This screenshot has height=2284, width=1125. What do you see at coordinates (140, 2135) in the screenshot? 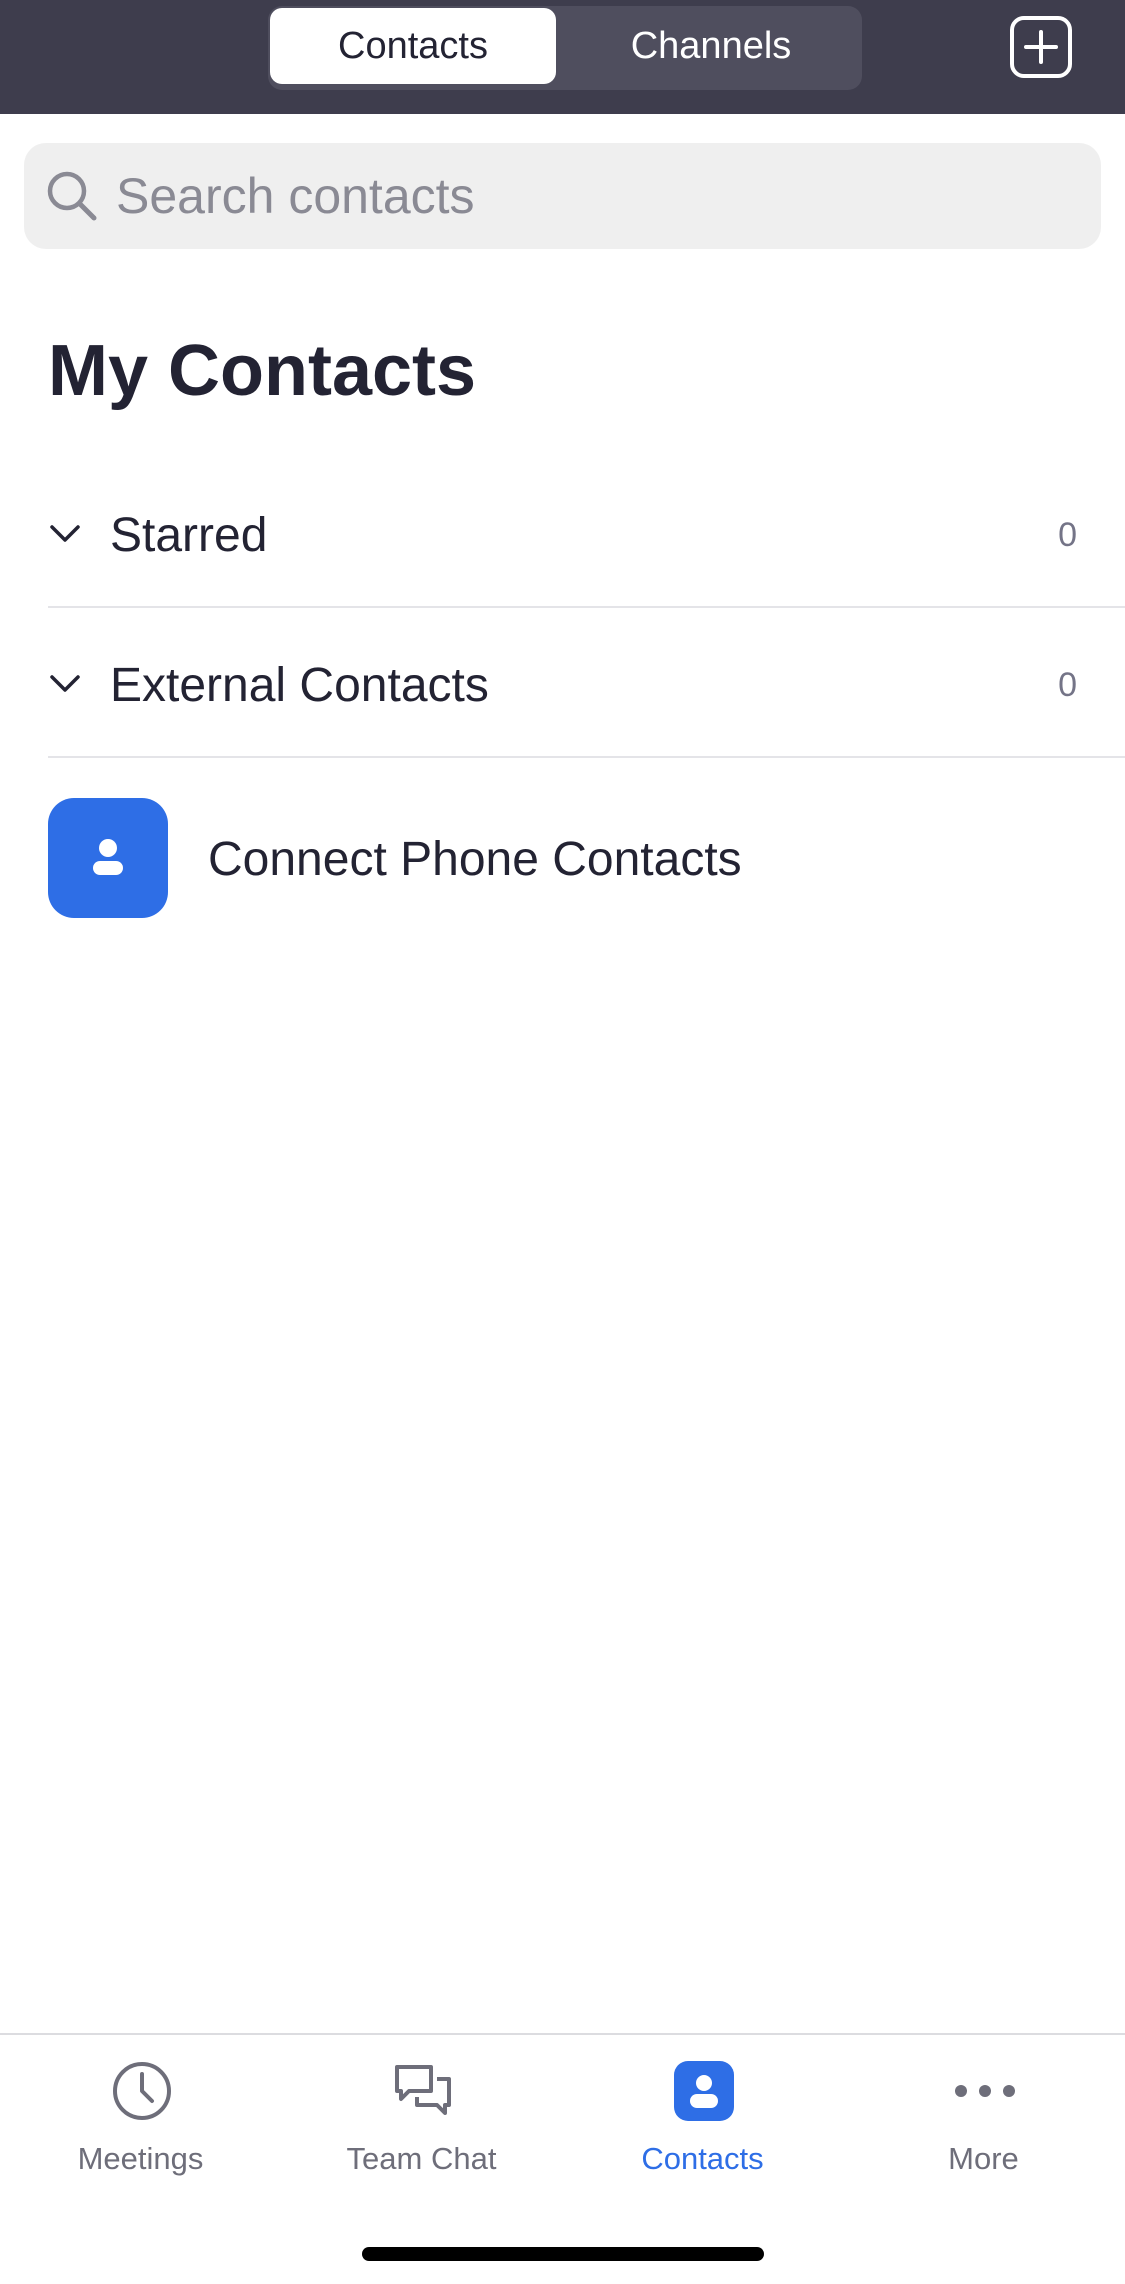
I see `tab-meetings: Meetings` at bounding box center [140, 2135].